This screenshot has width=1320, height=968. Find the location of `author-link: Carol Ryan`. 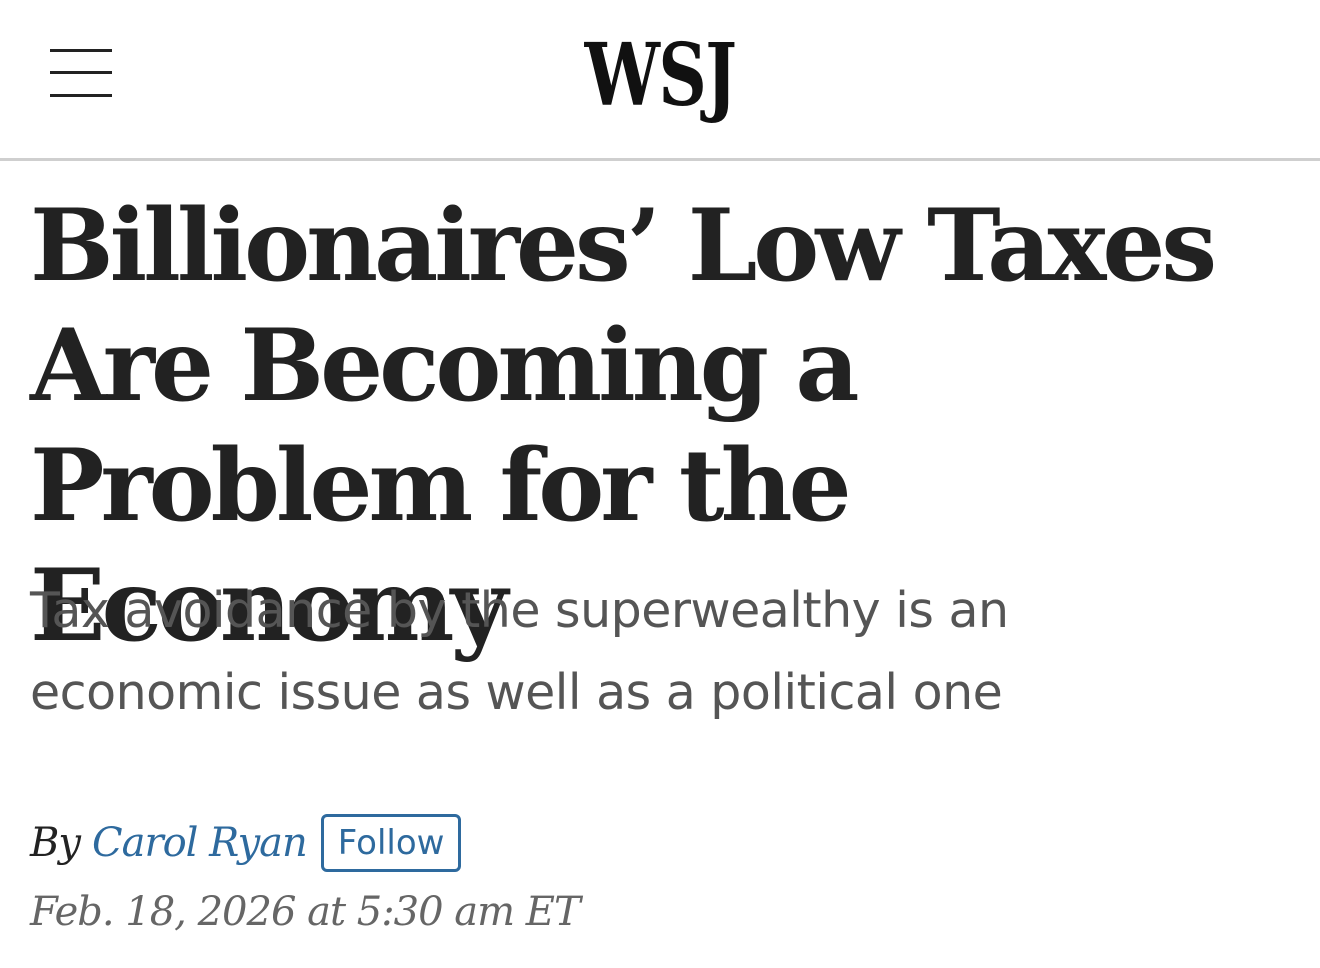

author-link: Carol Ryan is located at coordinates (200, 843).